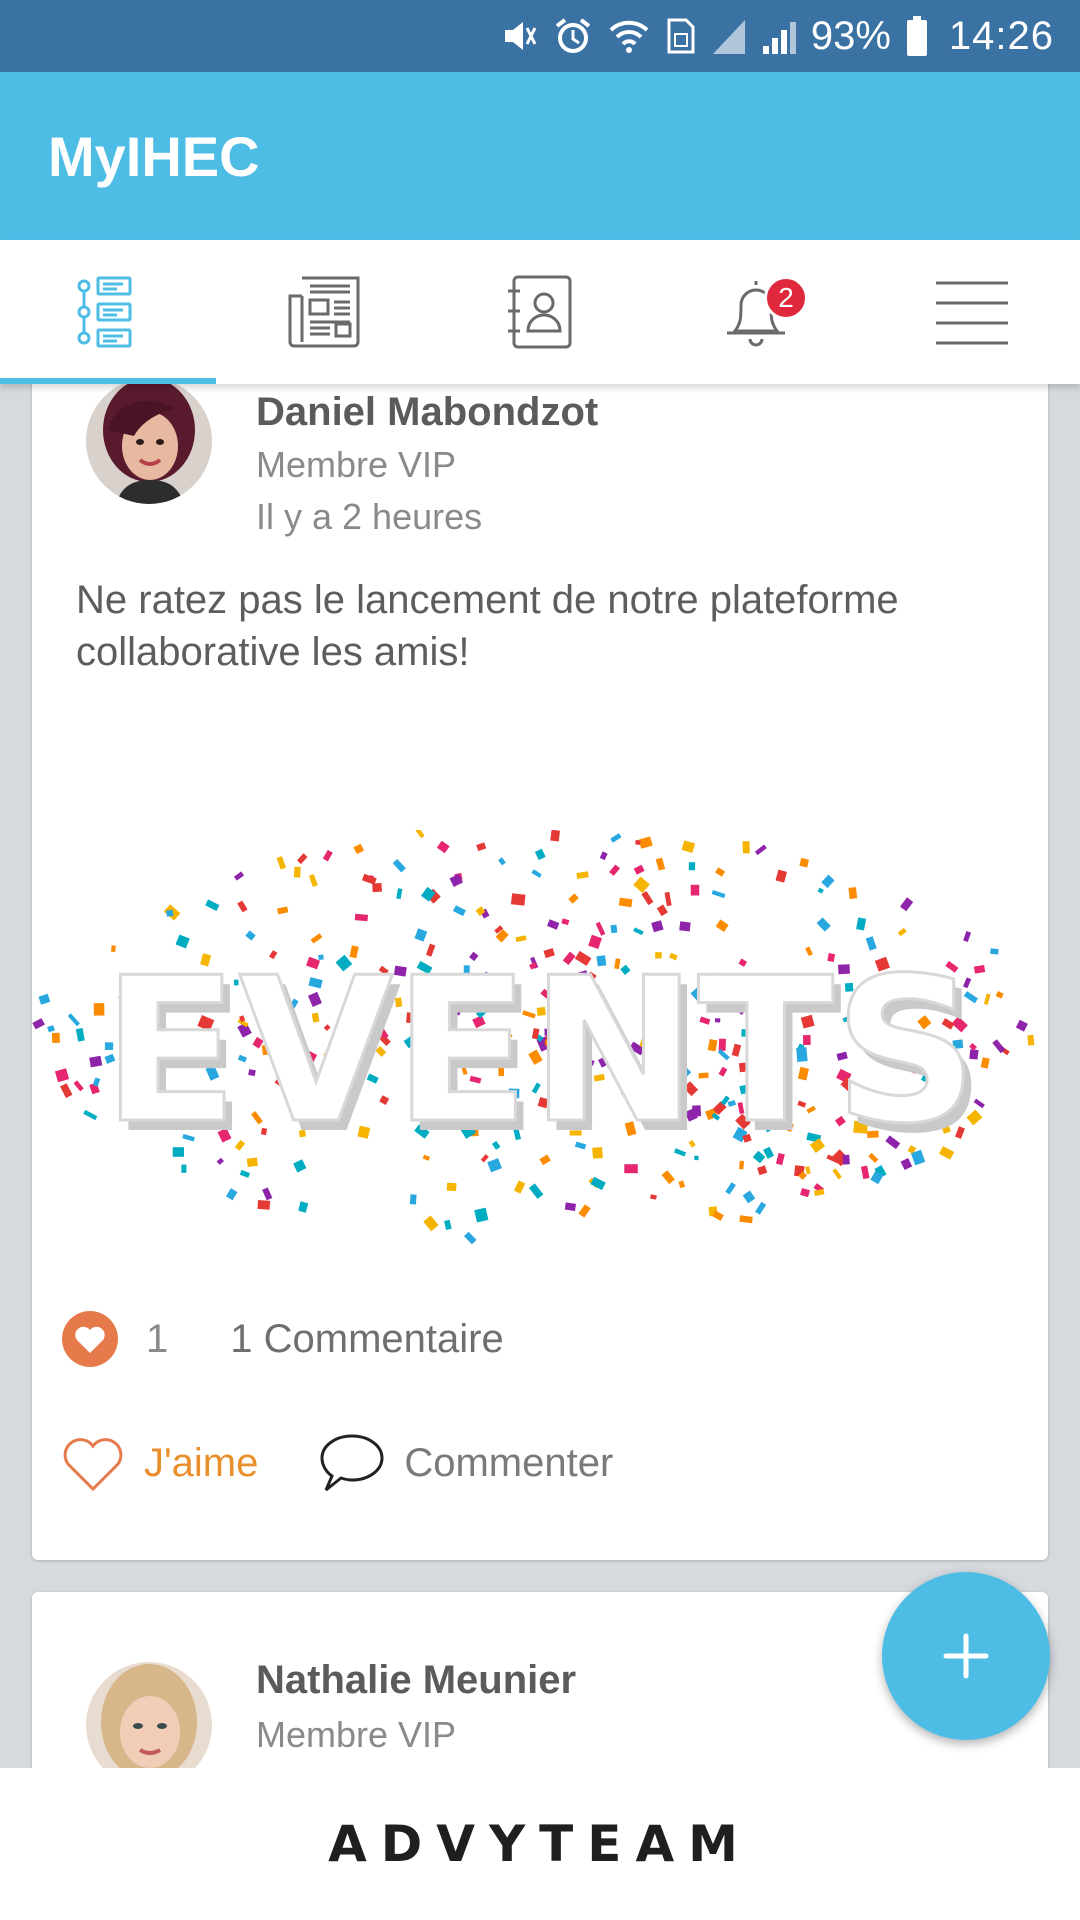 The height and width of the screenshot is (1920, 1080). I want to click on tab-bar: 2, so click(540, 312).